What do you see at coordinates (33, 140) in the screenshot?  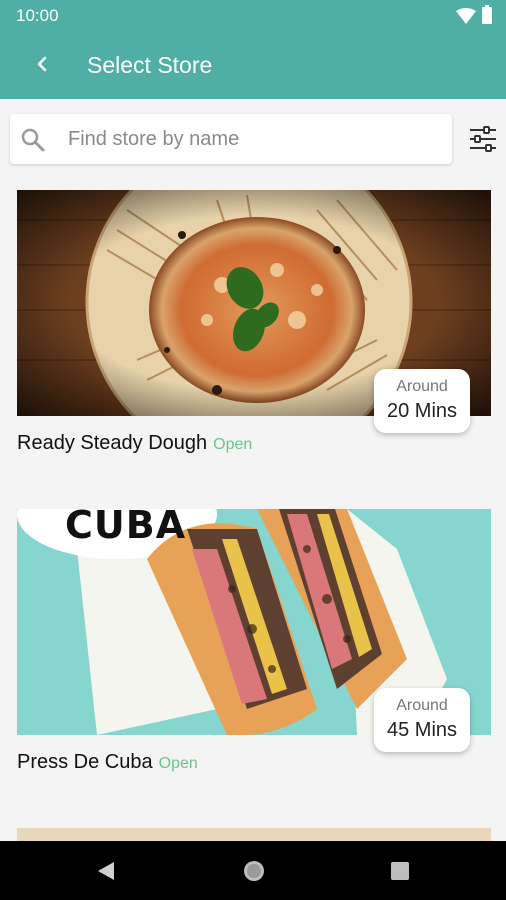 I see `search-icon` at bounding box center [33, 140].